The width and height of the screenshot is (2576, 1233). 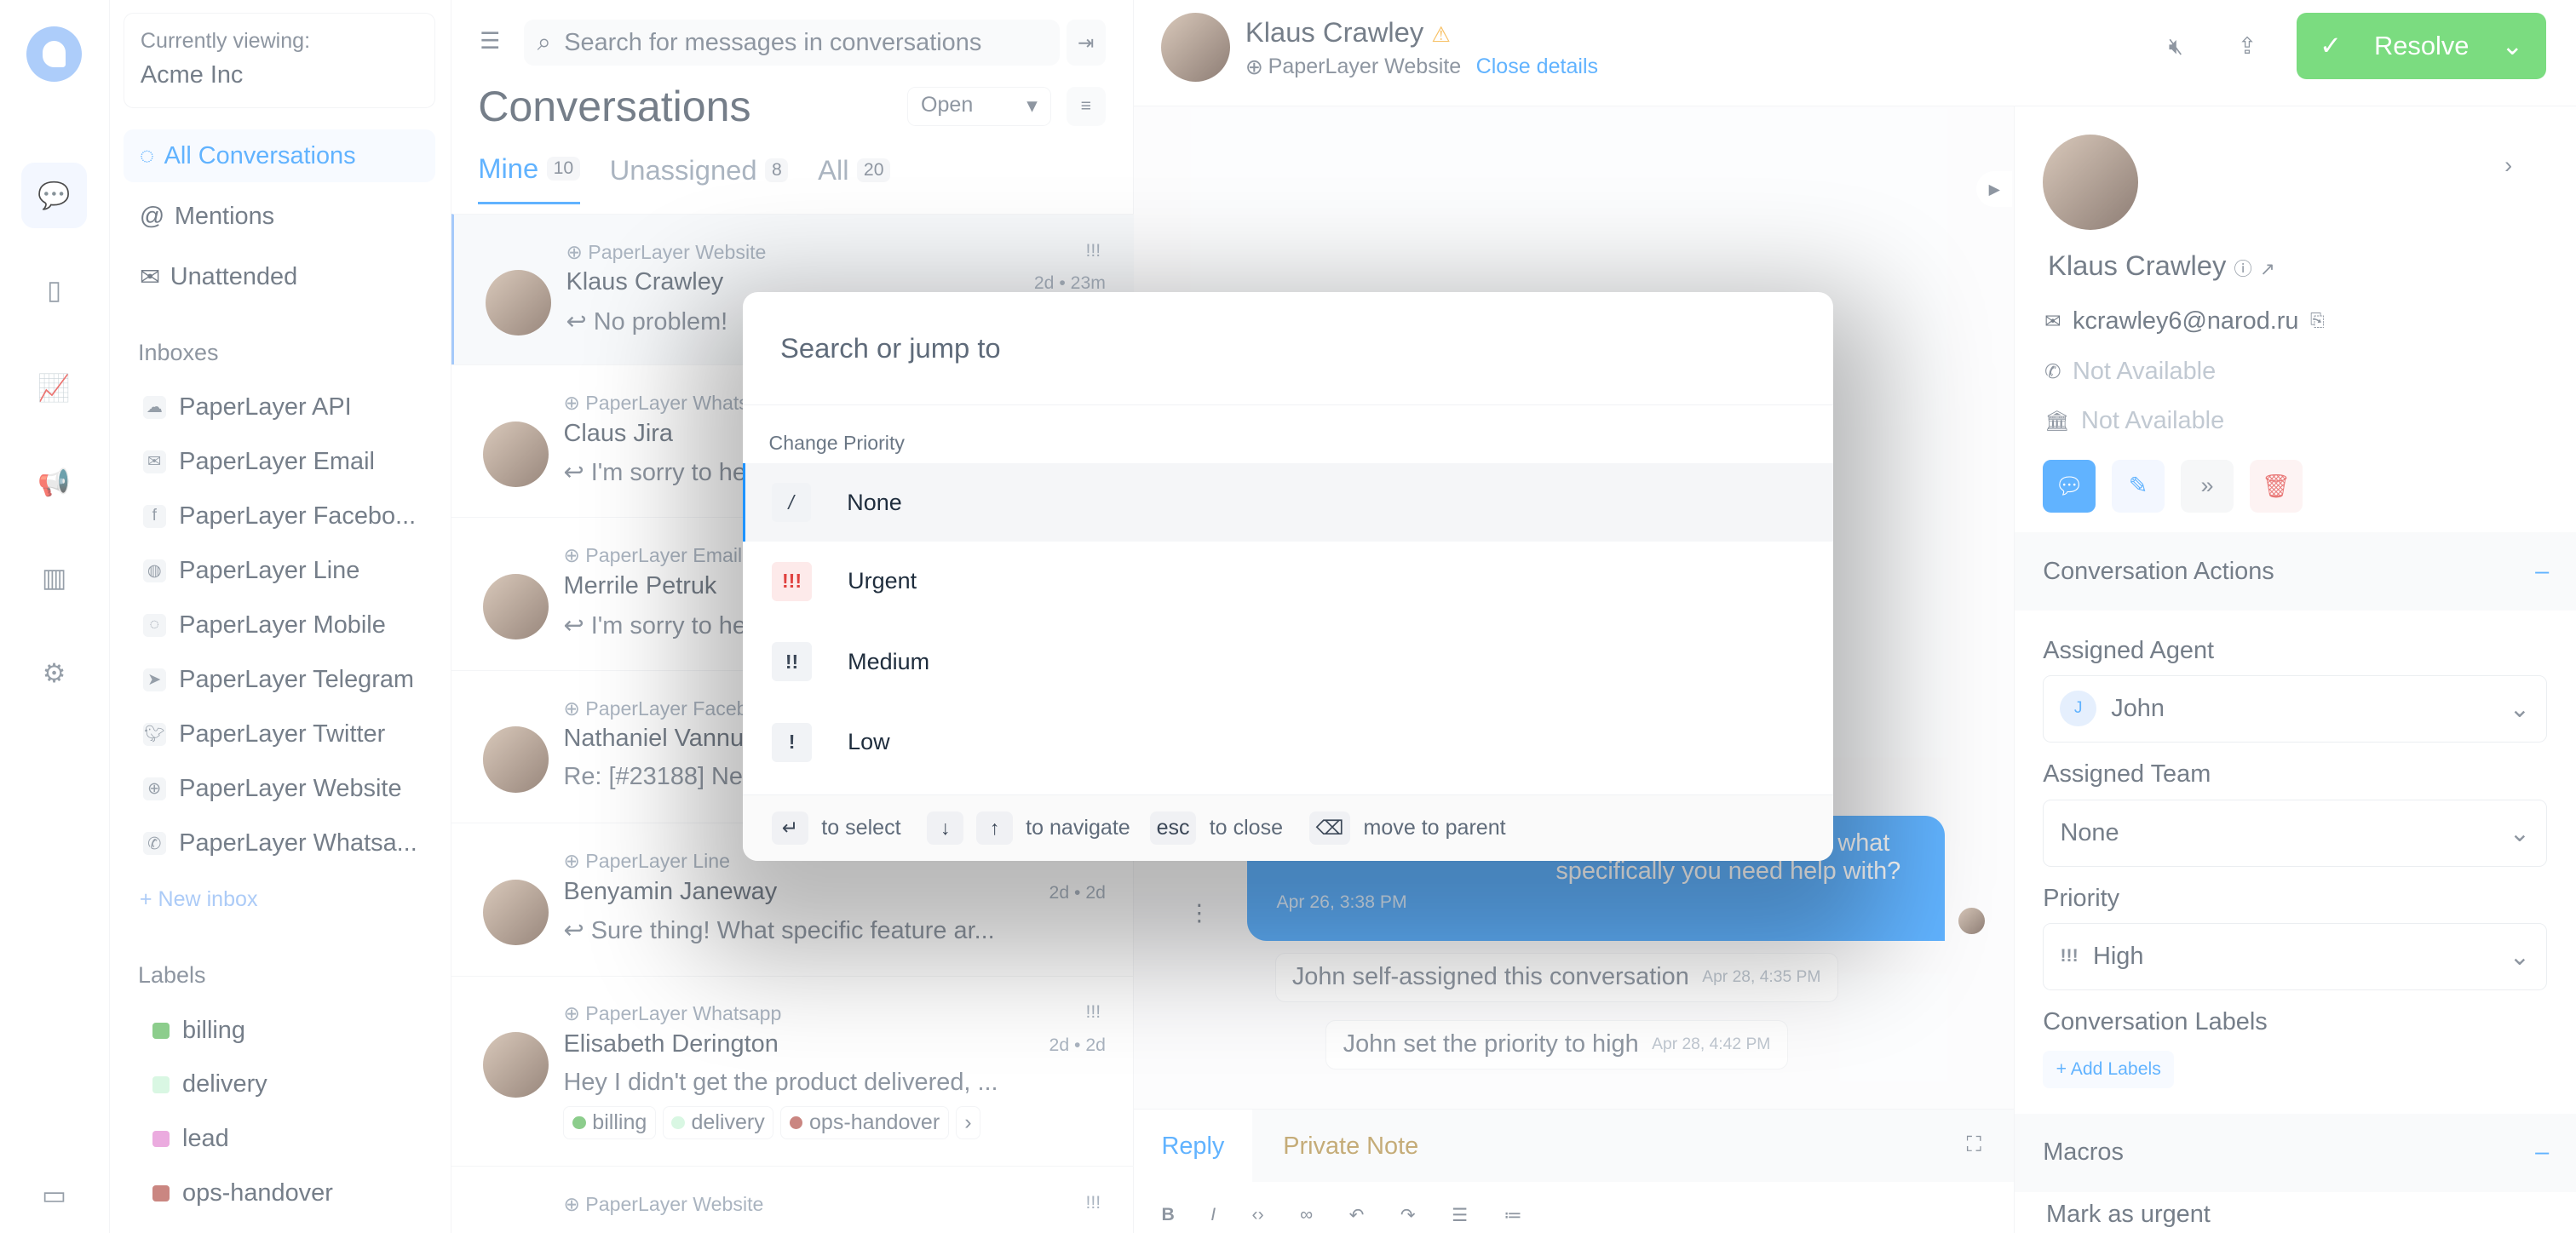 What do you see at coordinates (1441, 35) in the screenshot?
I see `warning-icon: ⚠` at bounding box center [1441, 35].